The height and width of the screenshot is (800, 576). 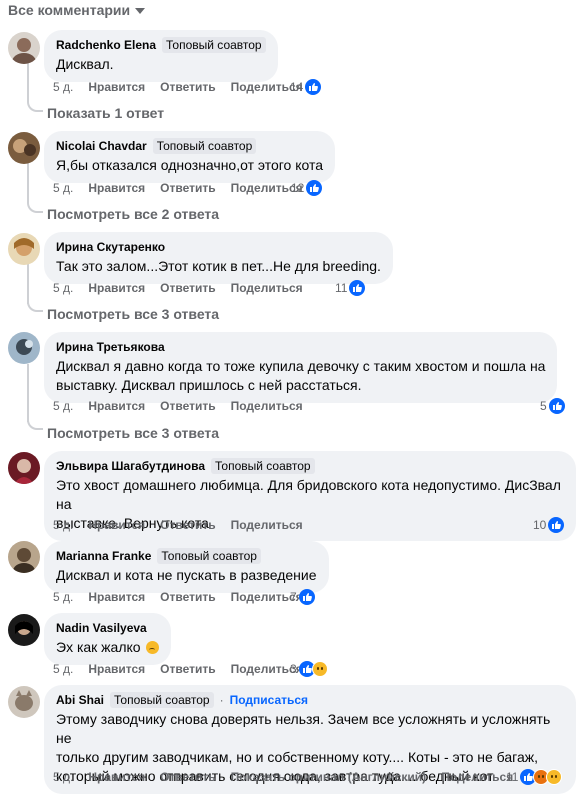 I want to click on comment-author: Nadin Vasilyeva, so click(x=101, y=628).